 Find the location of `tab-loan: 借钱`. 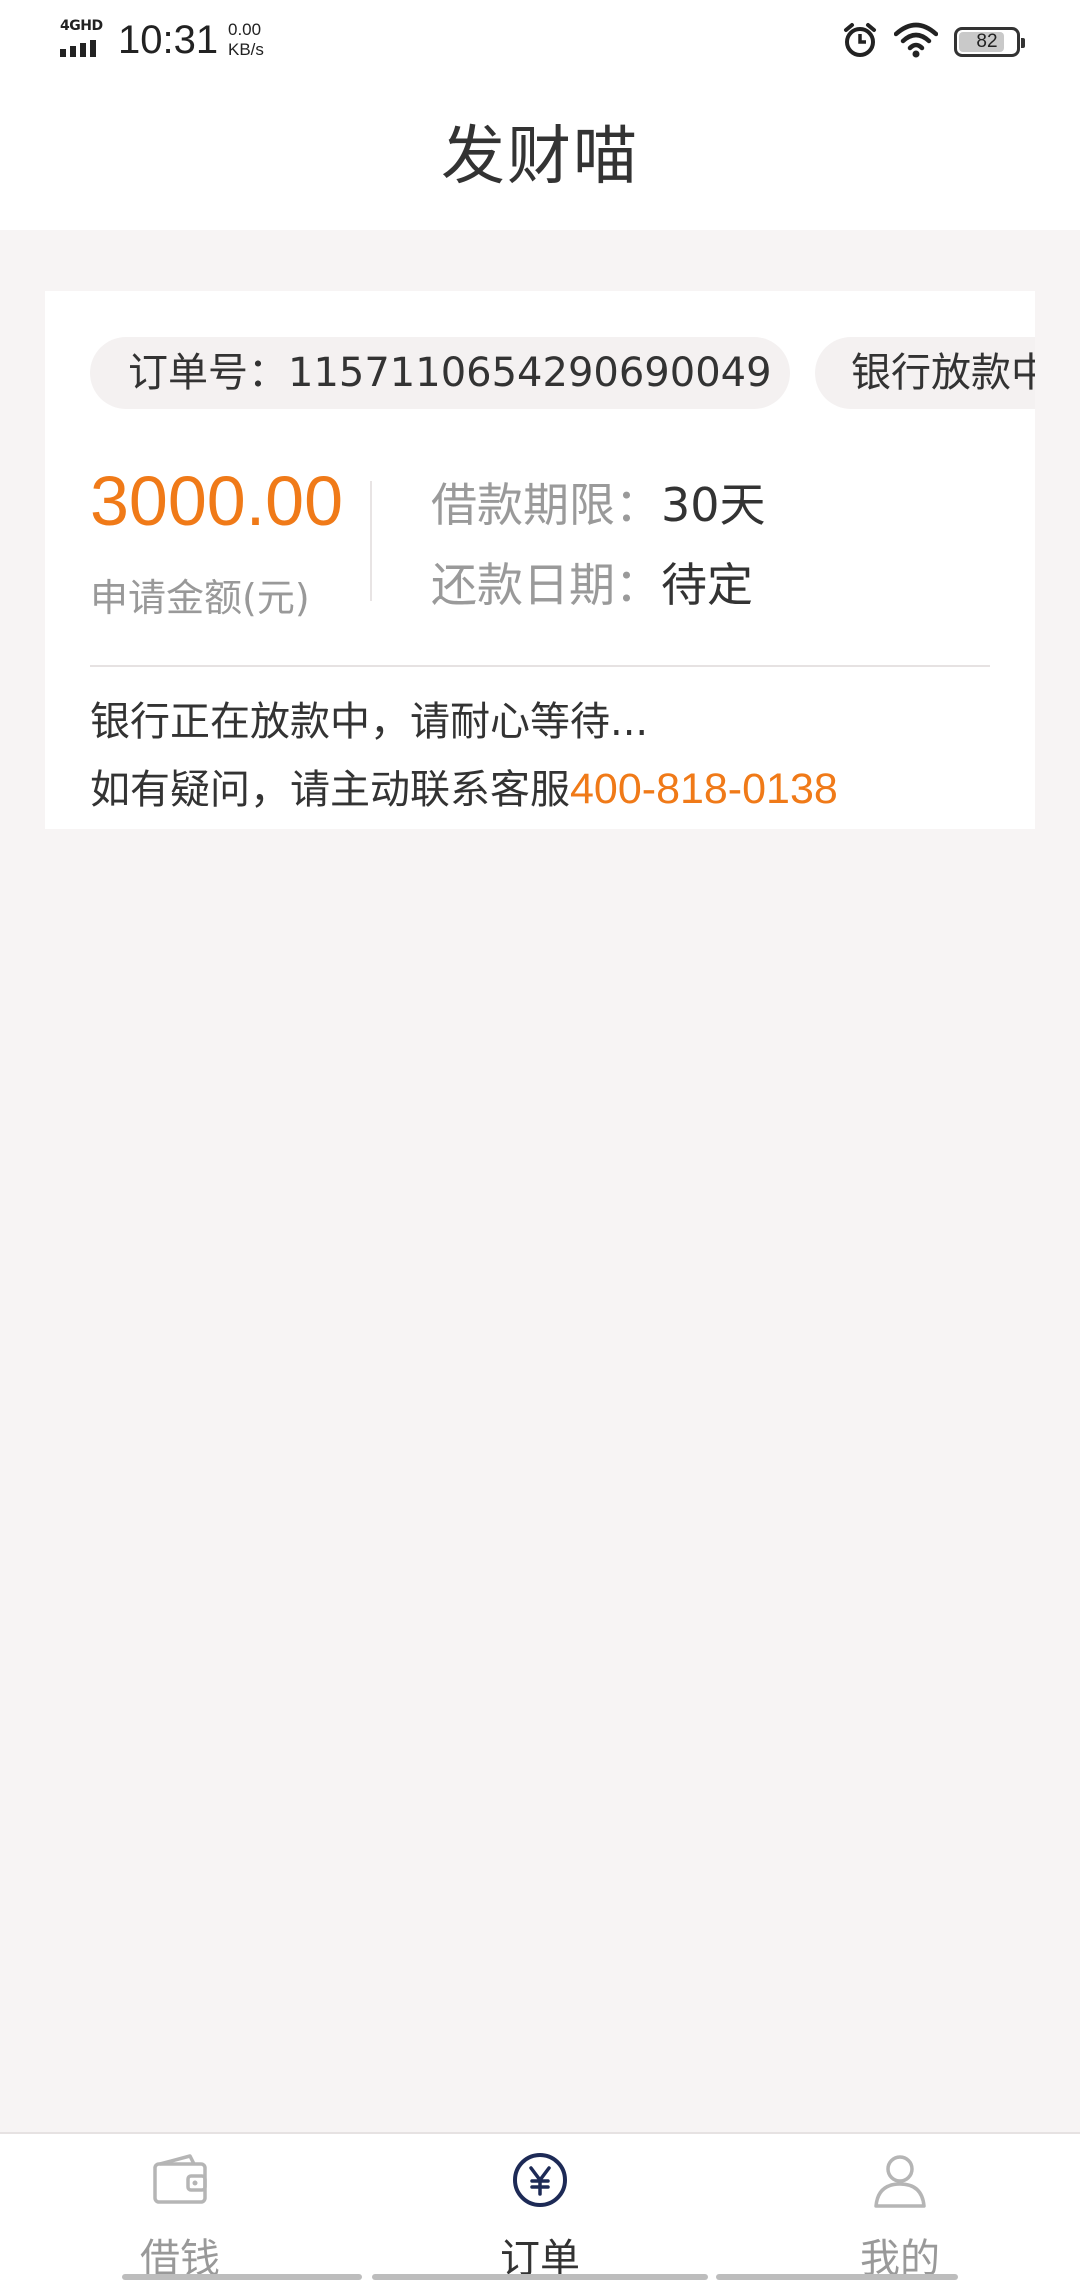

tab-loan: 借钱 is located at coordinates (180, 2207).